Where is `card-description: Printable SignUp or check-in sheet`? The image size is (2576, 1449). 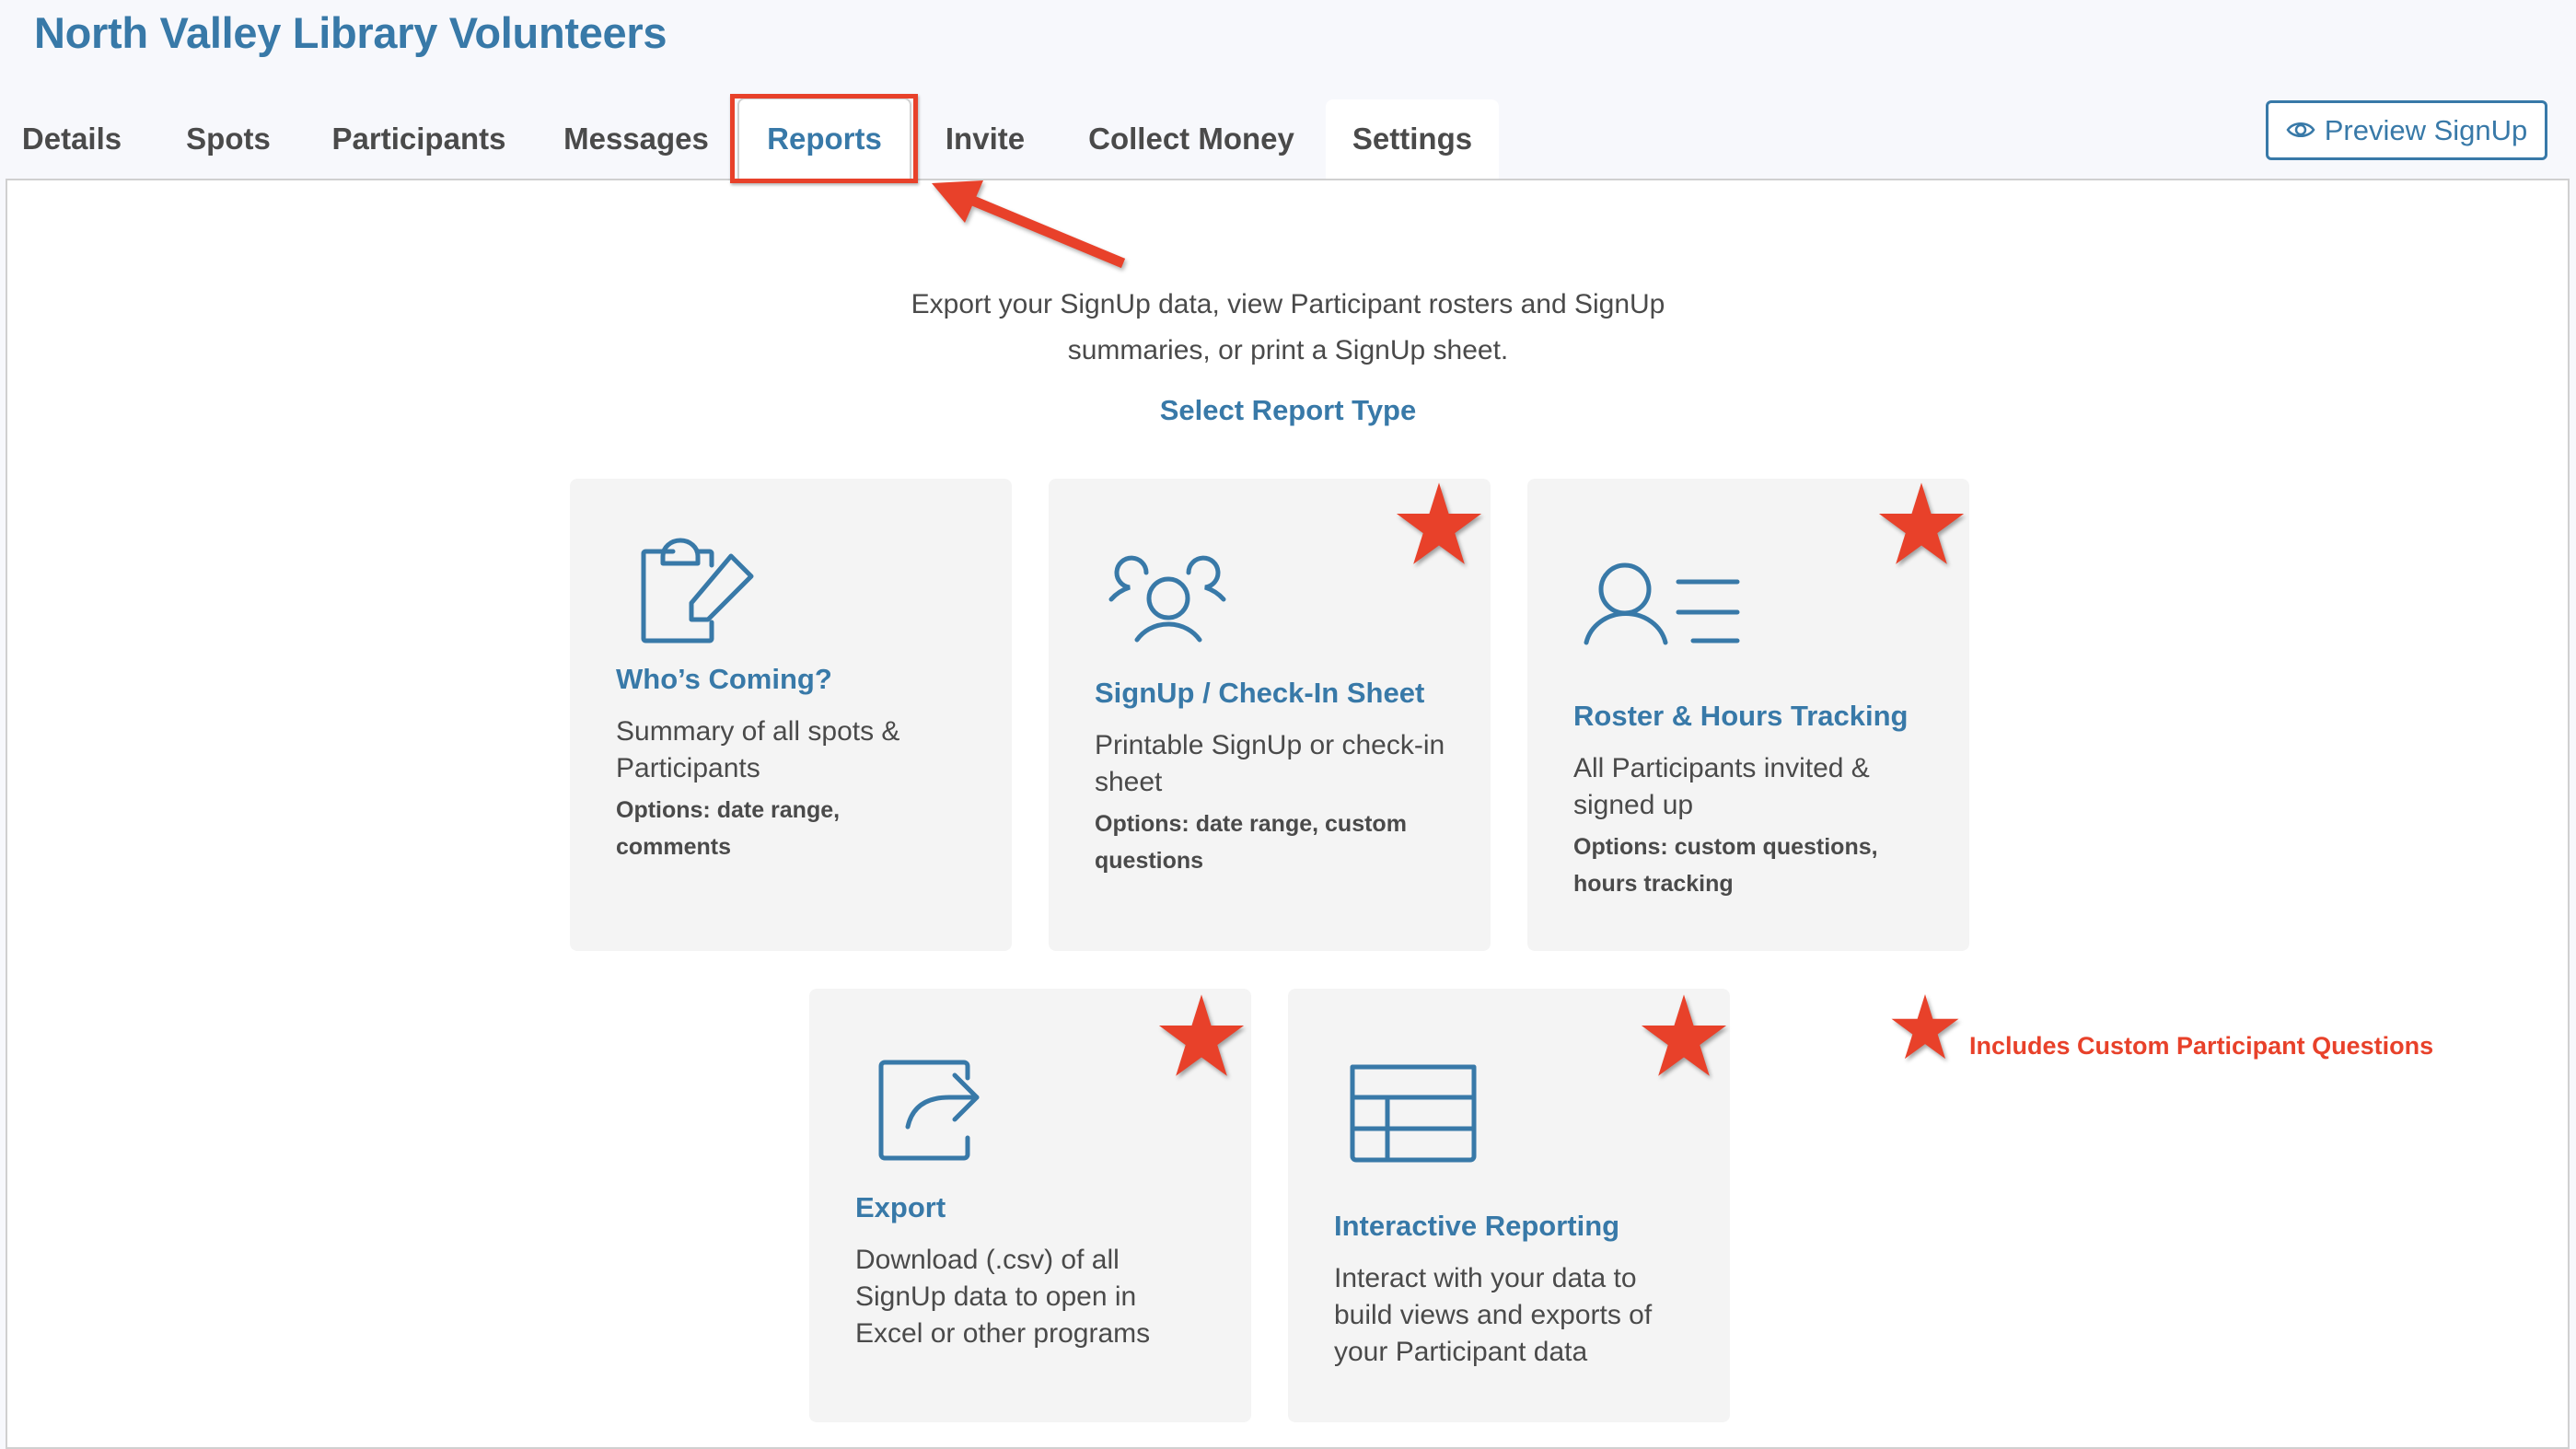
card-description: Printable SignUp or check-in sheet is located at coordinates (1270, 763).